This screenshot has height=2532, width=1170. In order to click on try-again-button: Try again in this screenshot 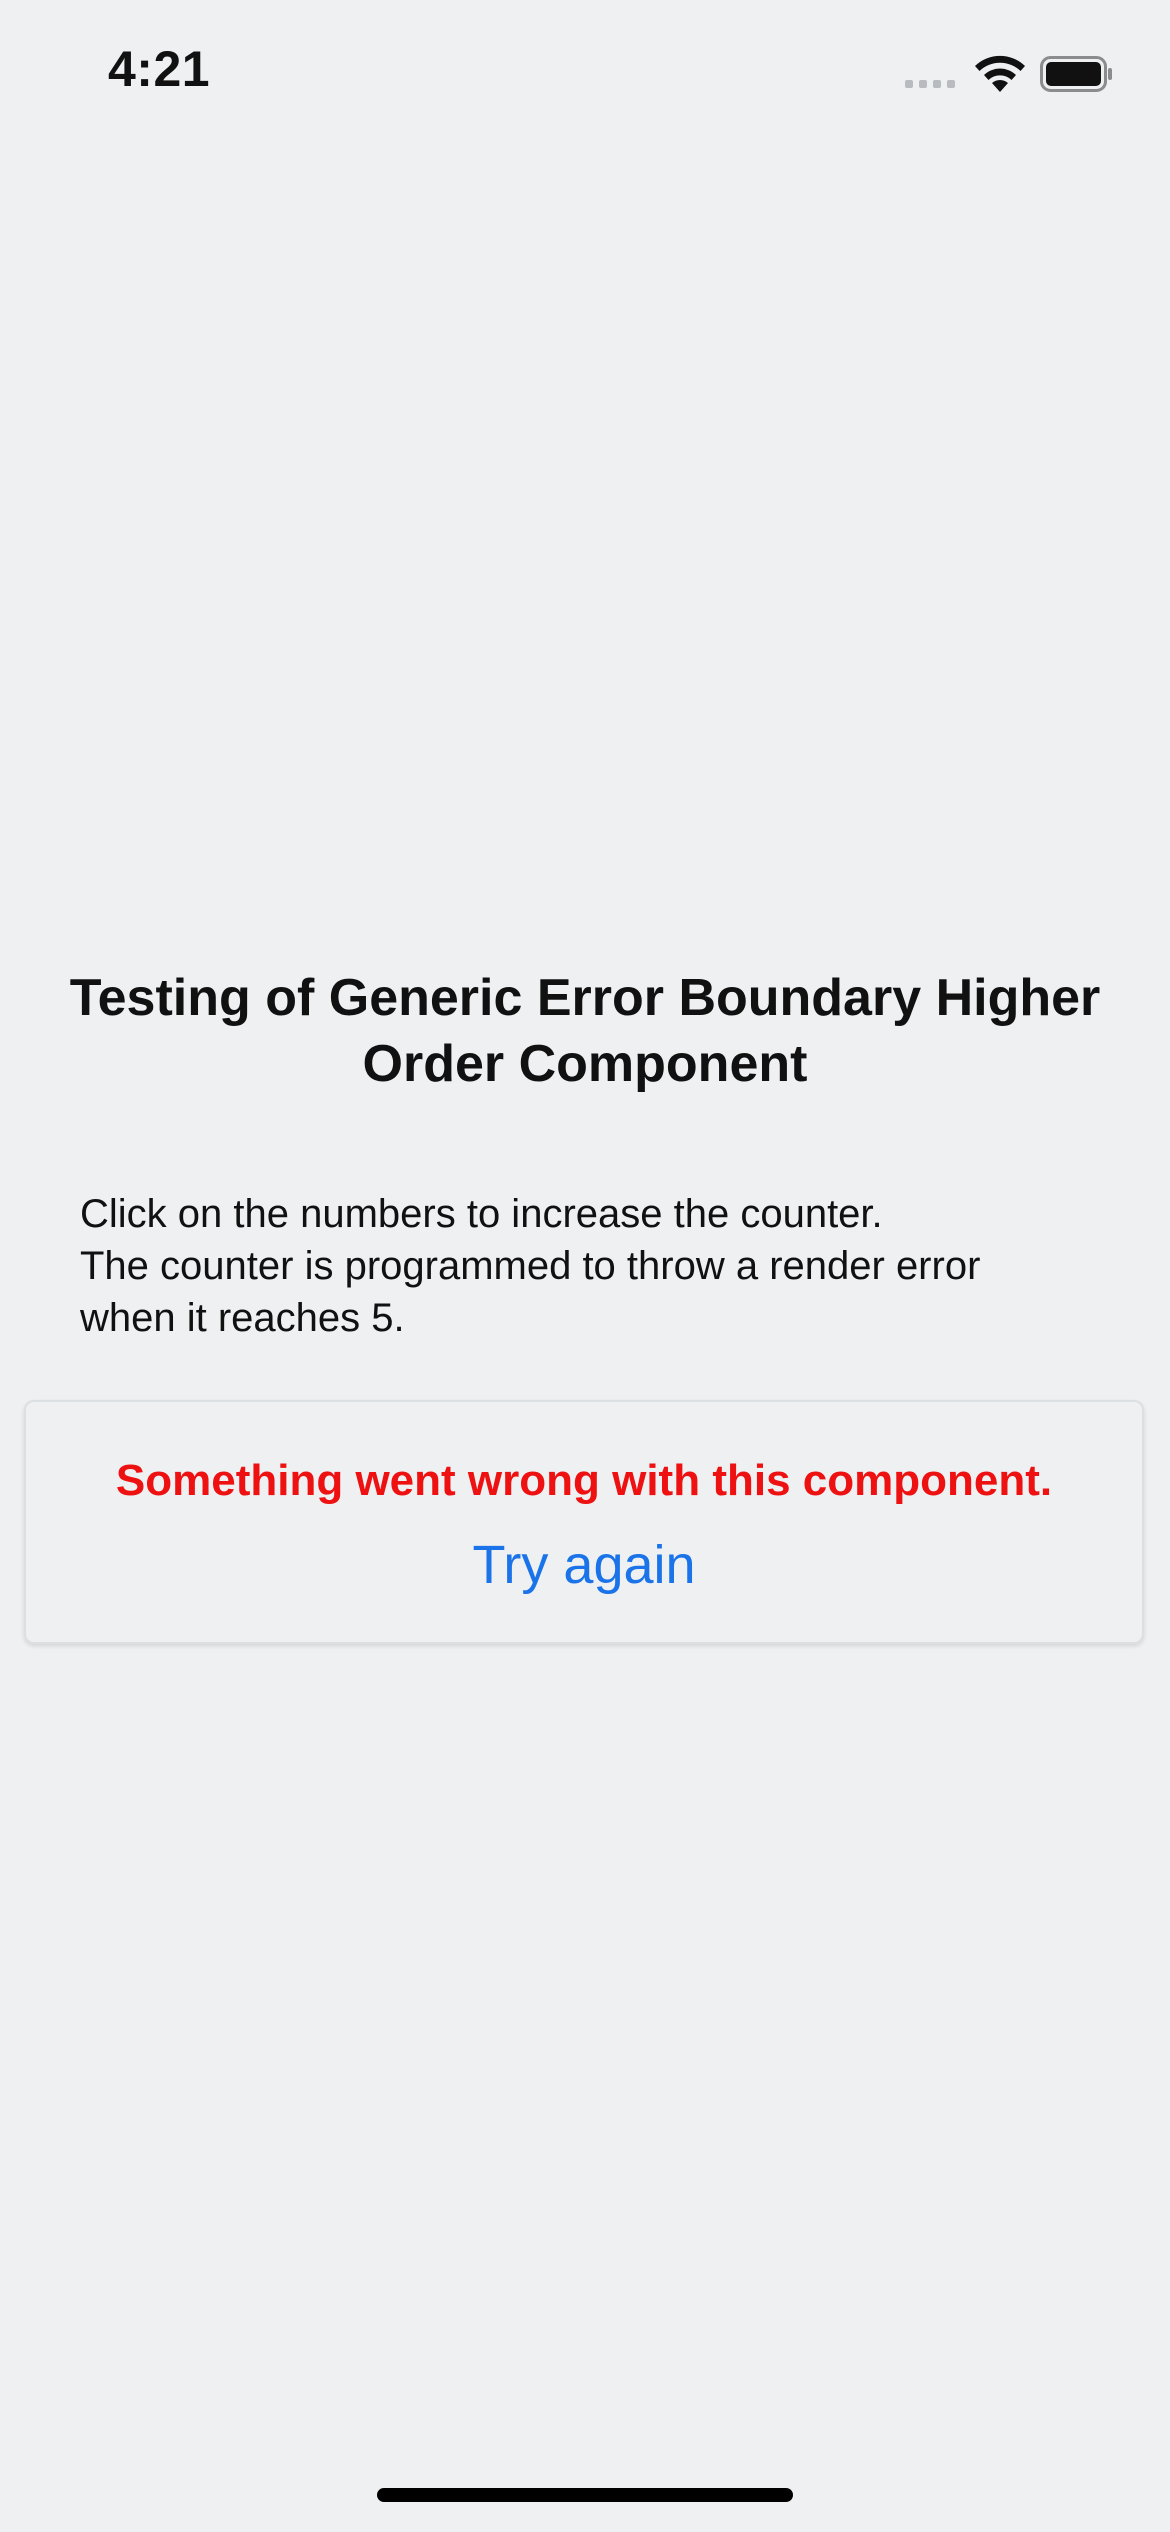, I will do `click(583, 1565)`.